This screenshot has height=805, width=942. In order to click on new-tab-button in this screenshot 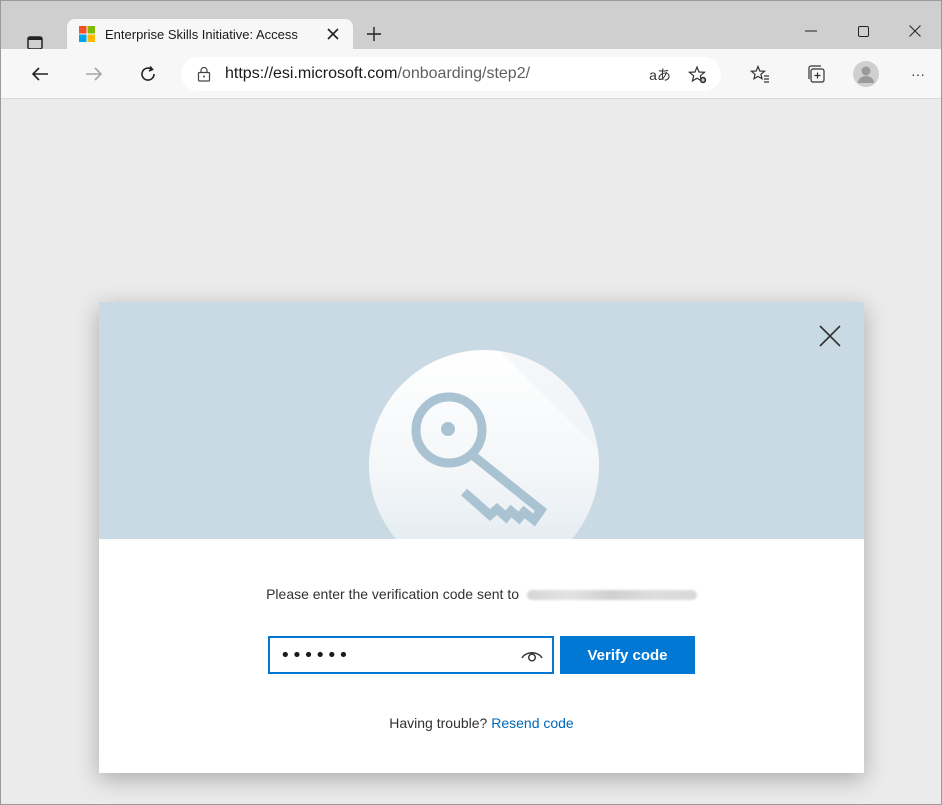, I will do `click(374, 34)`.